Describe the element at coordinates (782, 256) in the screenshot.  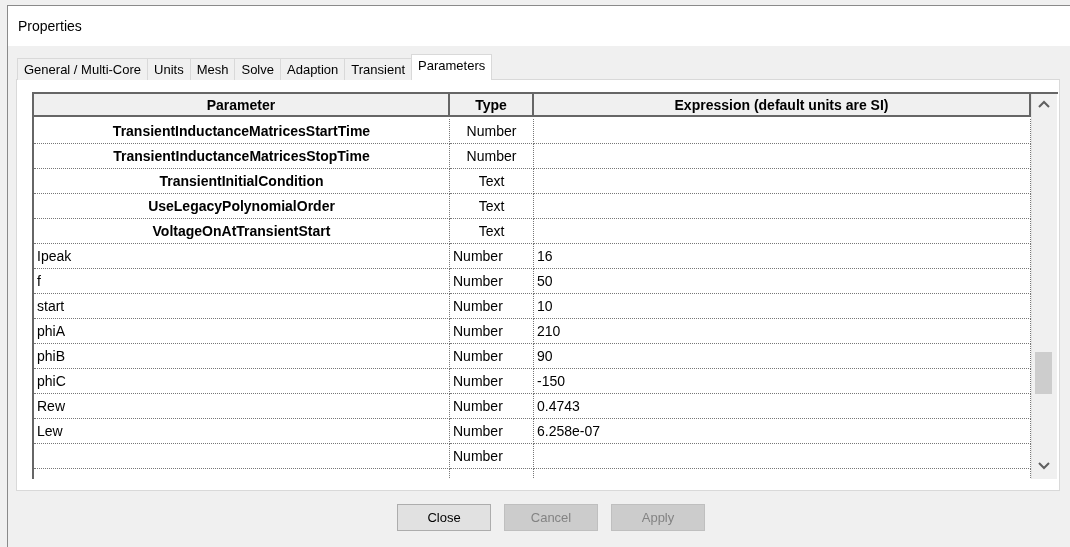
I see `table-cell: 16` at that location.